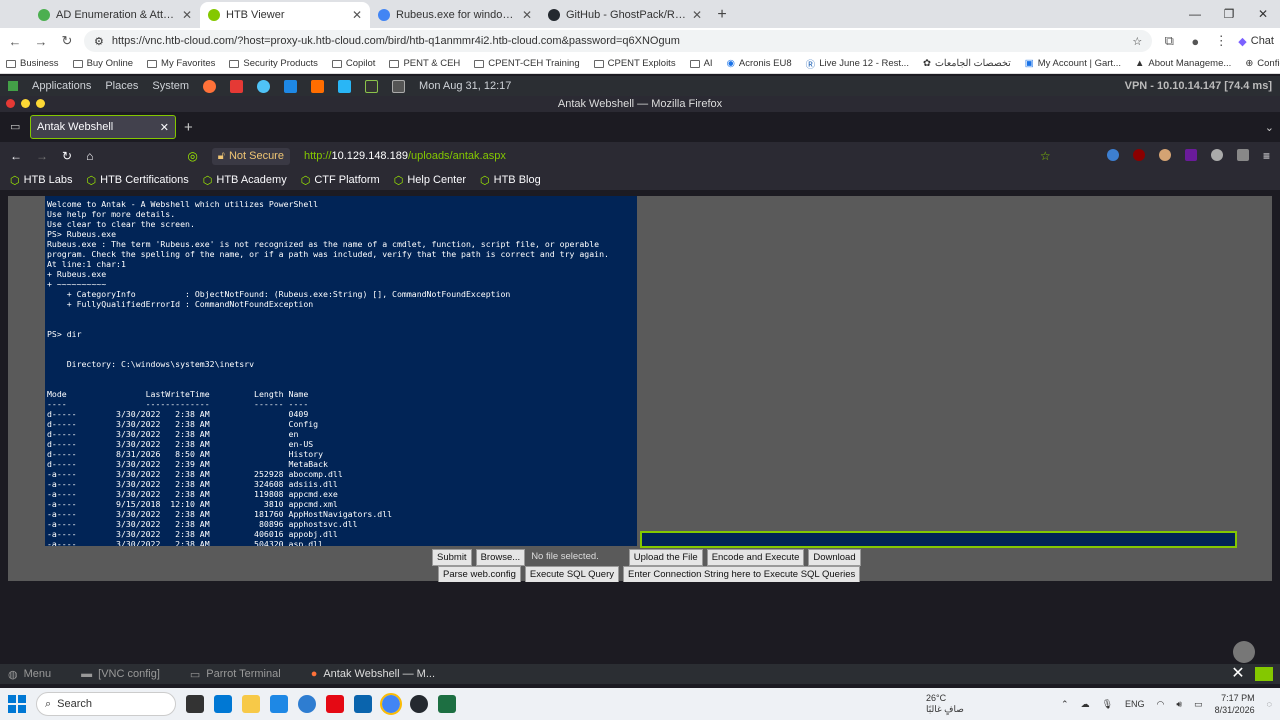  What do you see at coordinates (1085, 704) in the screenshot?
I see `onedrive-icon: ☁` at bounding box center [1085, 704].